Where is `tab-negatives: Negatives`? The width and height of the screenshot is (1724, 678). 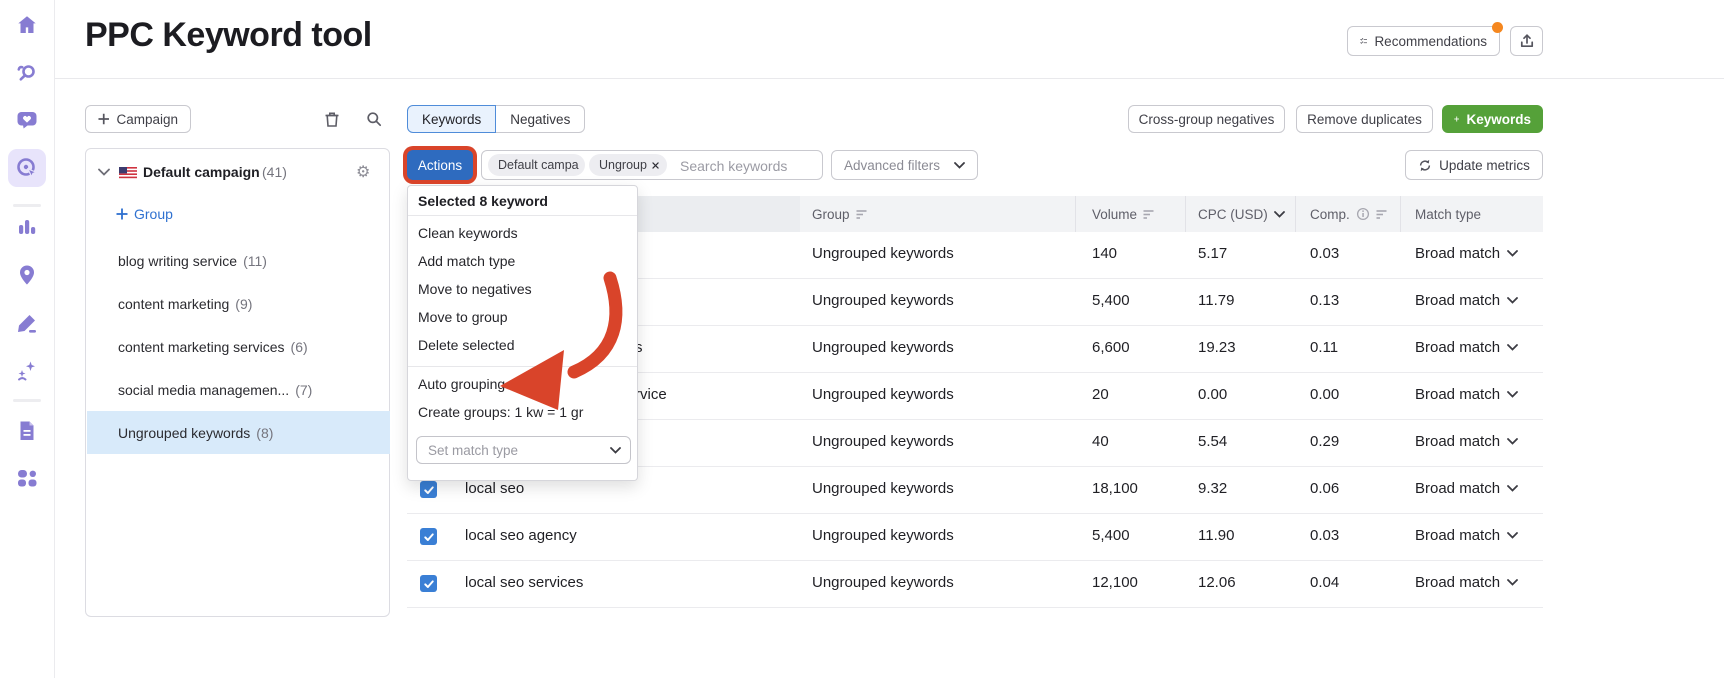 tab-negatives: Negatives is located at coordinates (541, 119).